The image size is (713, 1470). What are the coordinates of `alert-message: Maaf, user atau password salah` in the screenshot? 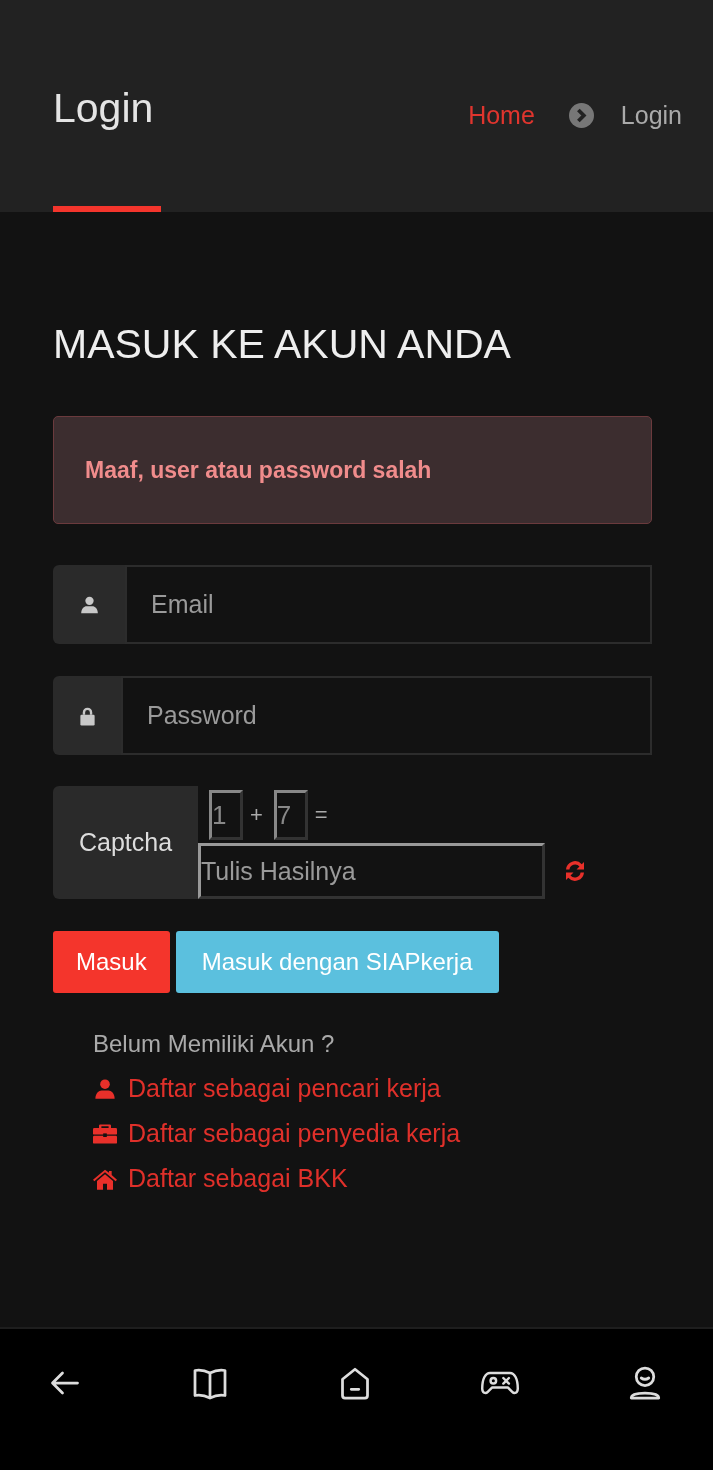 It's located at (258, 470).